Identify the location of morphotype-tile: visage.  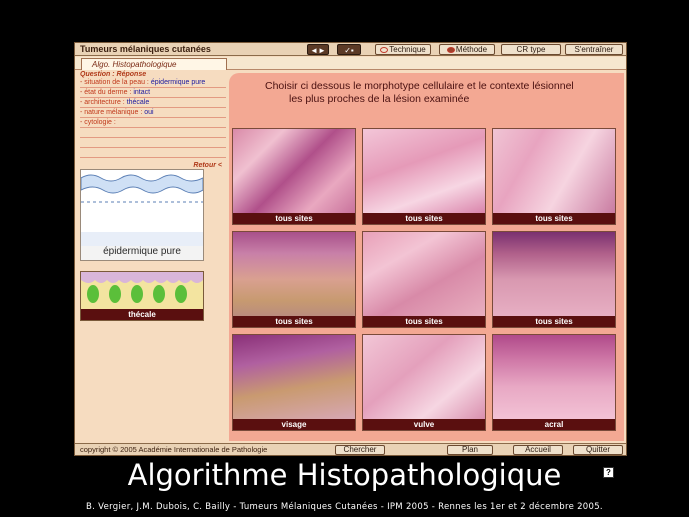
(294, 382).